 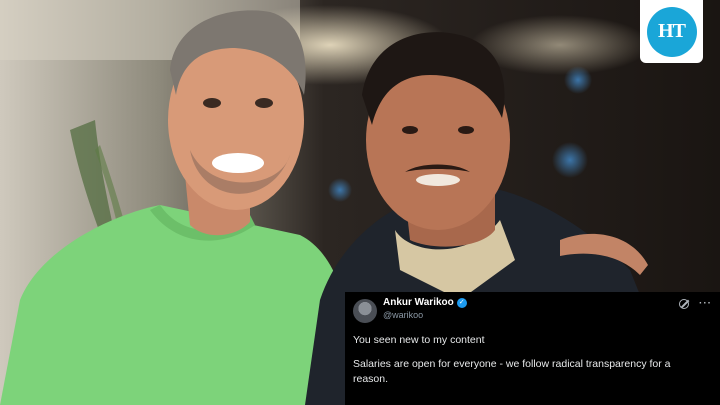 I want to click on header-icons: ···, so click(x=695, y=303).